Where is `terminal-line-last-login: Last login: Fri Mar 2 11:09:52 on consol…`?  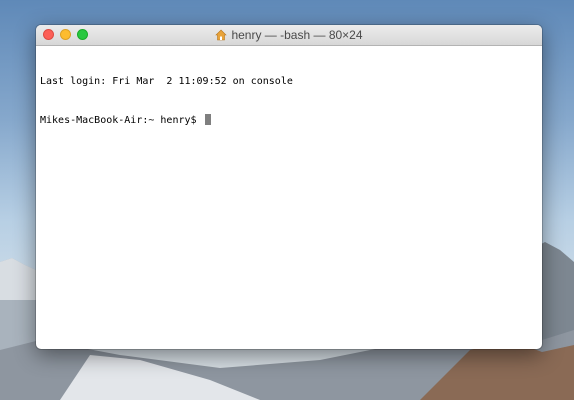
terminal-line-last-login: Last login: Fri Mar 2 11:09:52 on consol… is located at coordinates (166, 81).